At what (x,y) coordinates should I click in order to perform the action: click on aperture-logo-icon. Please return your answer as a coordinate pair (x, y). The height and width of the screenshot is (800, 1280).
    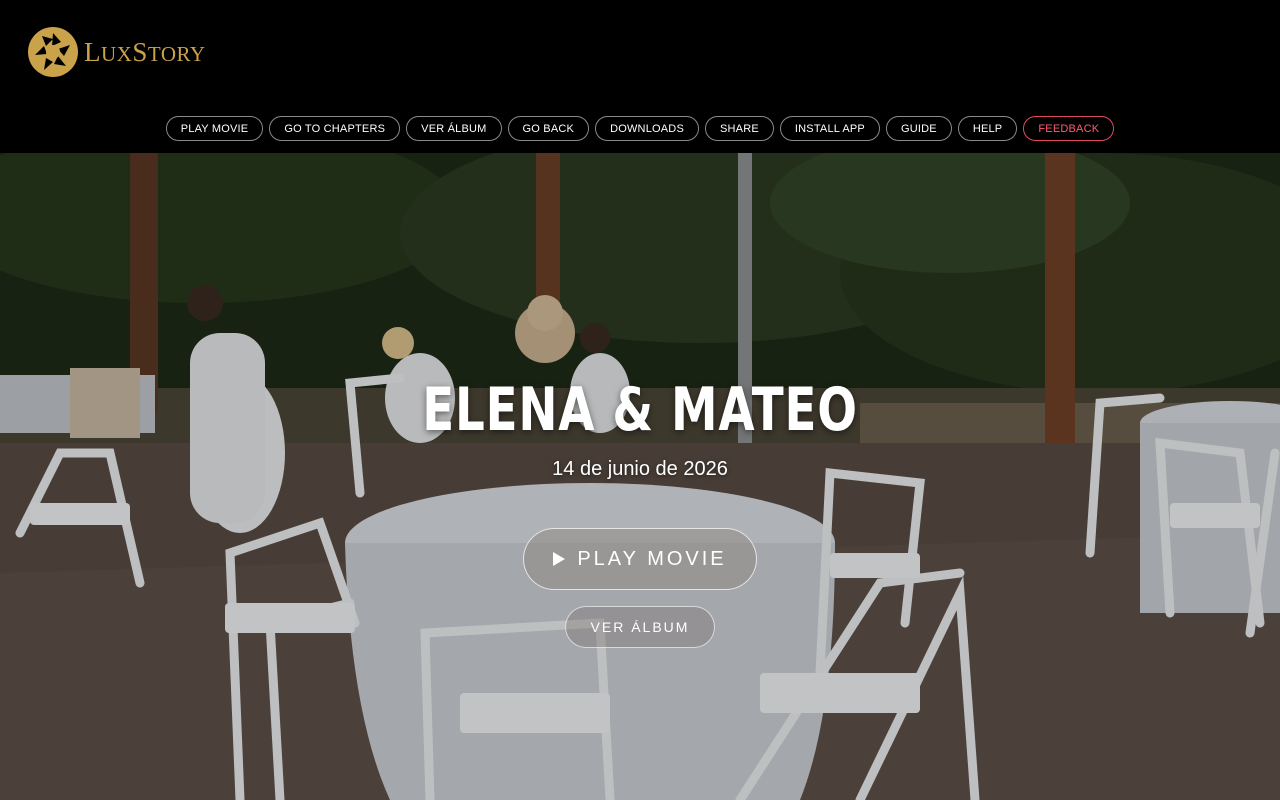
    Looking at the image, I should click on (53, 52).